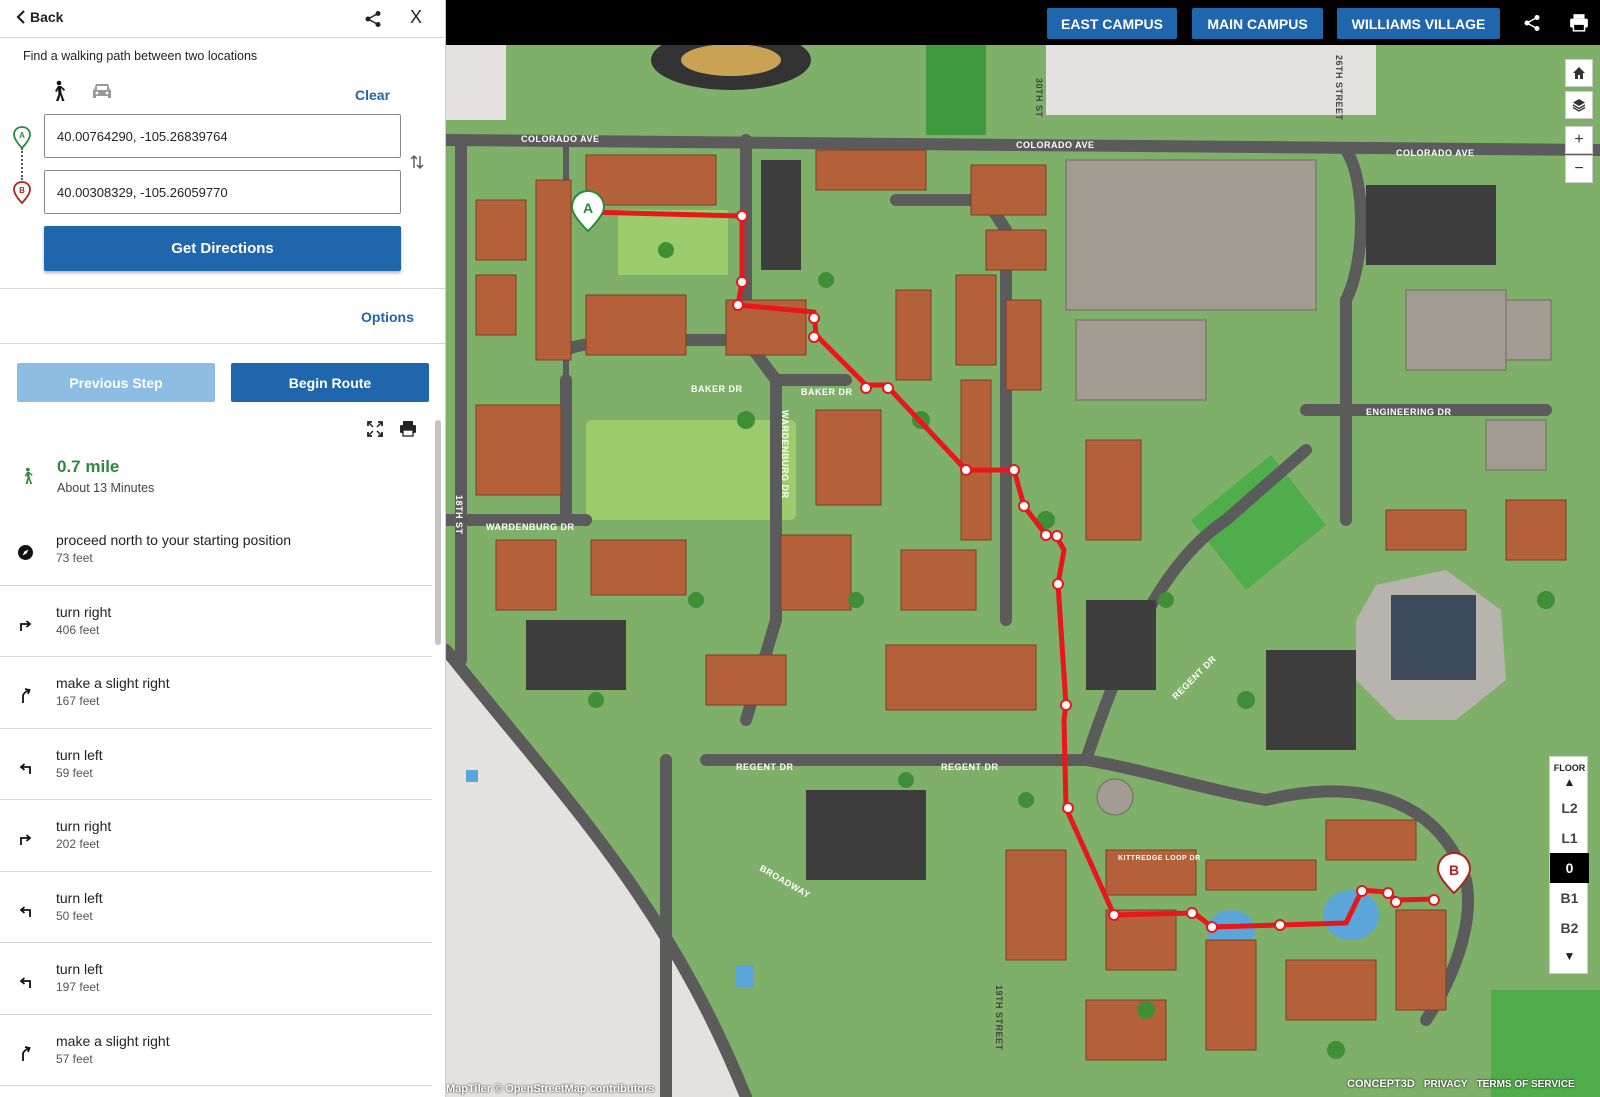 Image resolution: width=1600 pixels, height=1097 pixels. What do you see at coordinates (28, 475) in the screenshot?
I see `walking-icon` at bounding box center [28, 475].